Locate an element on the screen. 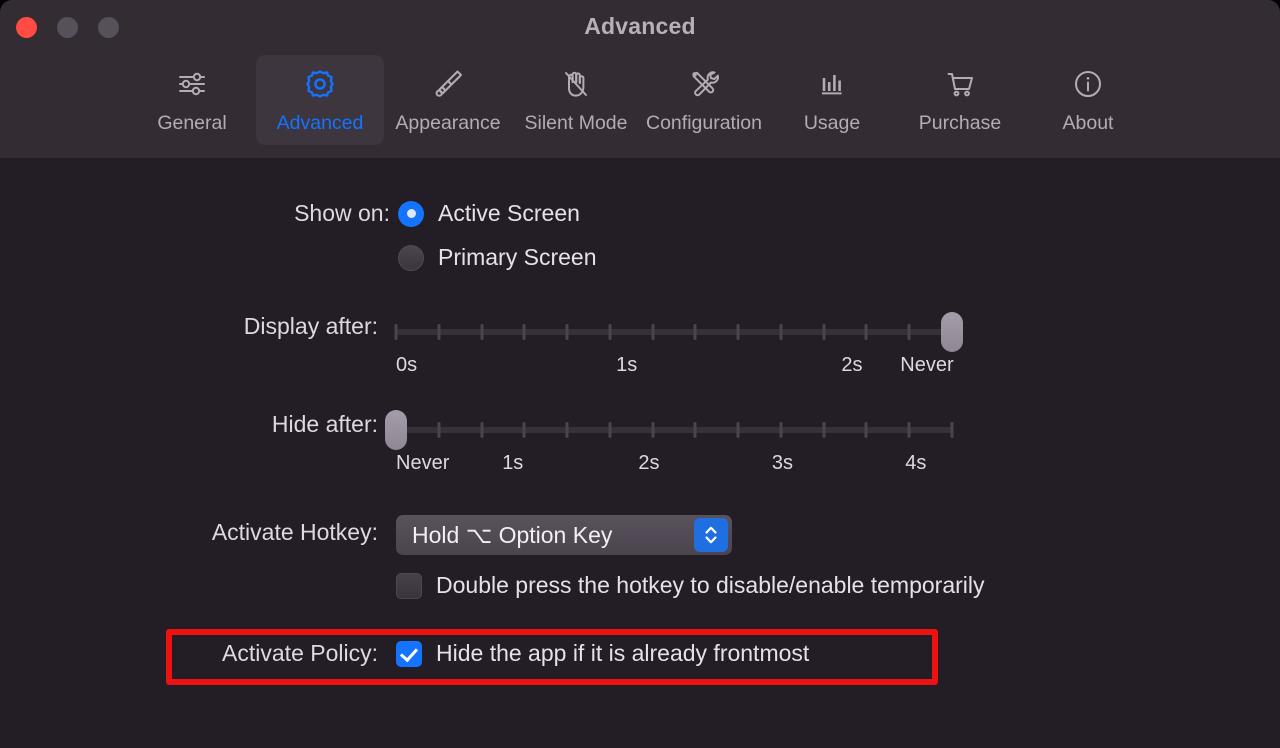 Image resolution: width=1280 pixels, height=748 pixels. radio-primary-screen-label: Primary Screen is located at coordinates (517, 257).